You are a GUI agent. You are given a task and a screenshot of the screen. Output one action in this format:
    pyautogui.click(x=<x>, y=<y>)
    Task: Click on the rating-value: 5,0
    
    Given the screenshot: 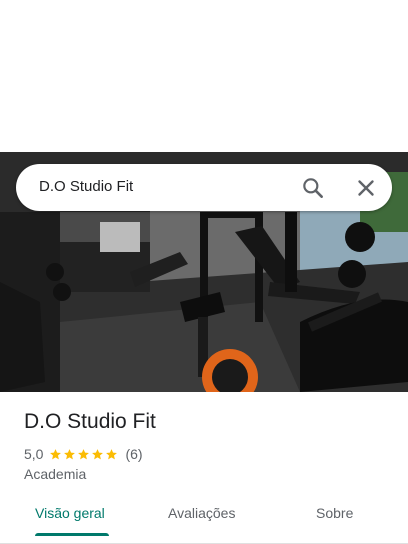 What is the action you would take?
    pyautogui.click(x=34, y=454)
    